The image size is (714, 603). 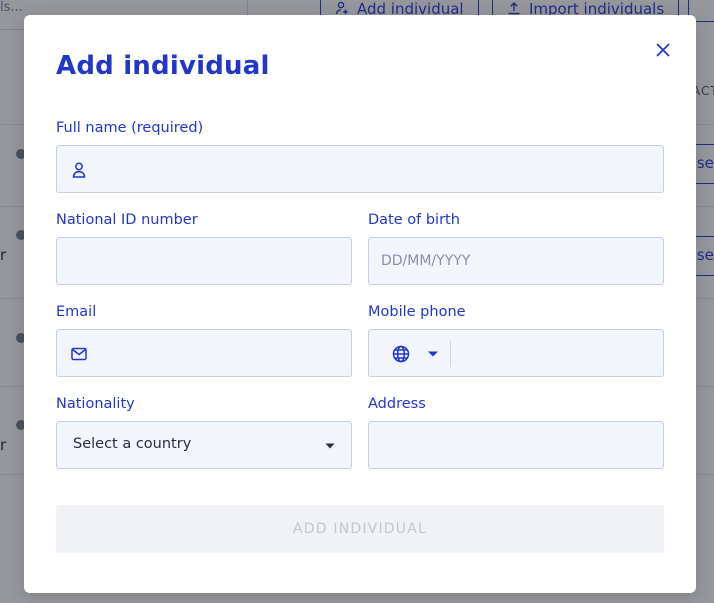 I want to click on national-id-input, so click(x=204, y=261).